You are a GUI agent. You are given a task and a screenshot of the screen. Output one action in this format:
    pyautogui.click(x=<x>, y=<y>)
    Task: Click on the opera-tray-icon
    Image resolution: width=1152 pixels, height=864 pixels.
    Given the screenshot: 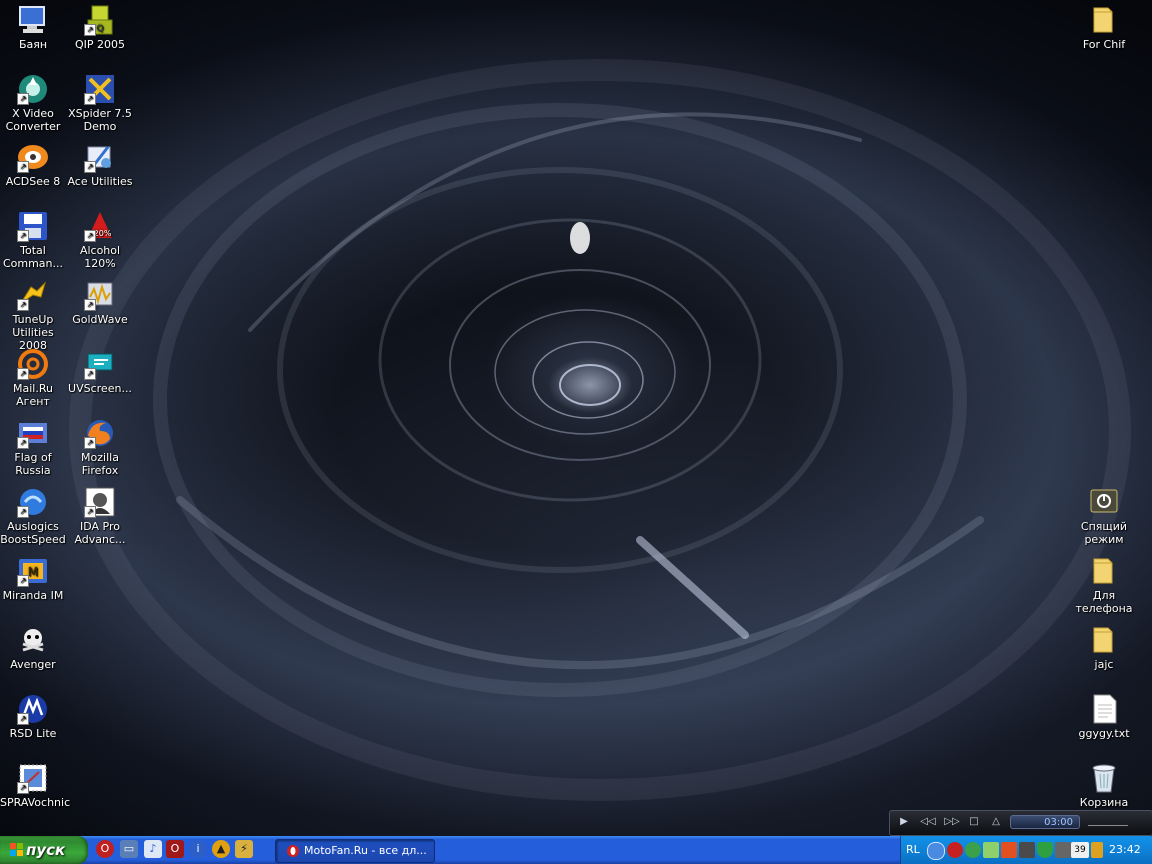 What is the action you would take?
    pyautogui.click(x=955, y=850)
    